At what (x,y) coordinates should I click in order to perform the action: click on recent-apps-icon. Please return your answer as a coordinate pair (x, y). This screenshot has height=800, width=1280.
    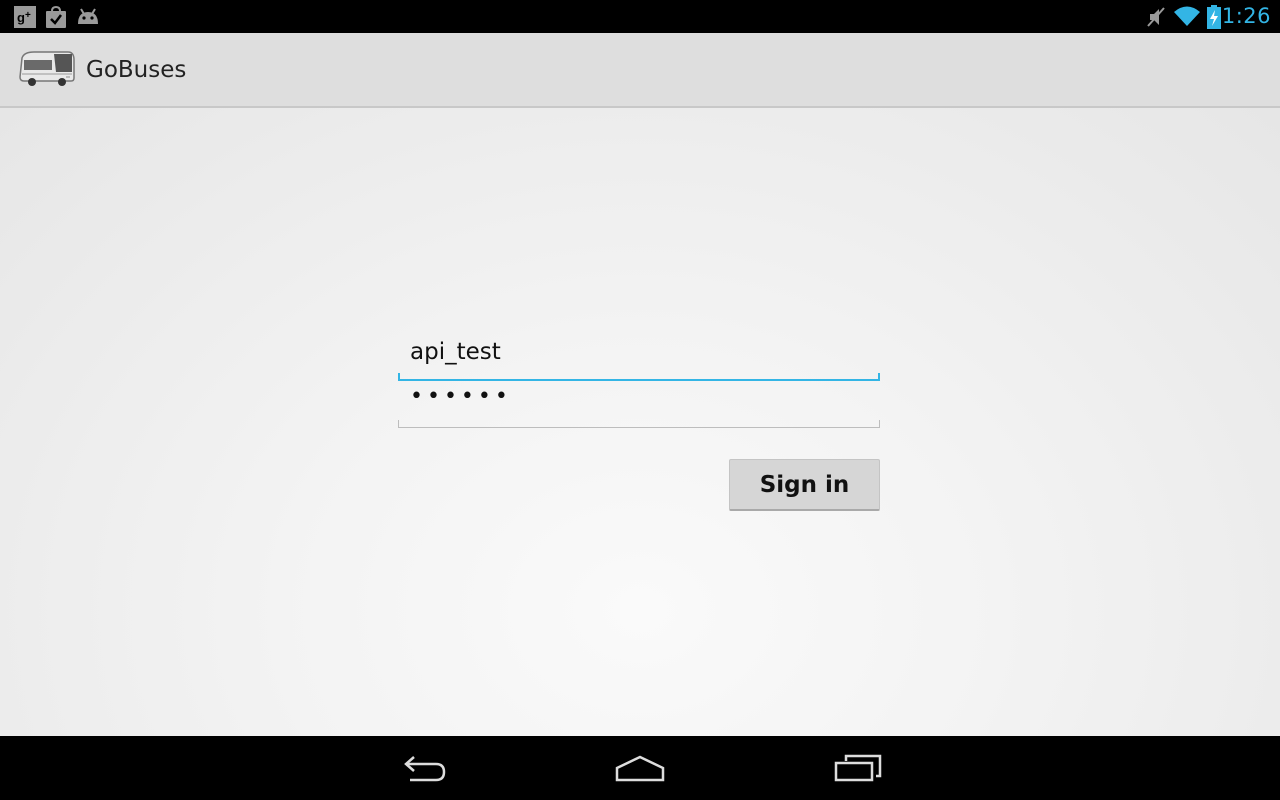
    Looking at the image, I should click on (858, 771).